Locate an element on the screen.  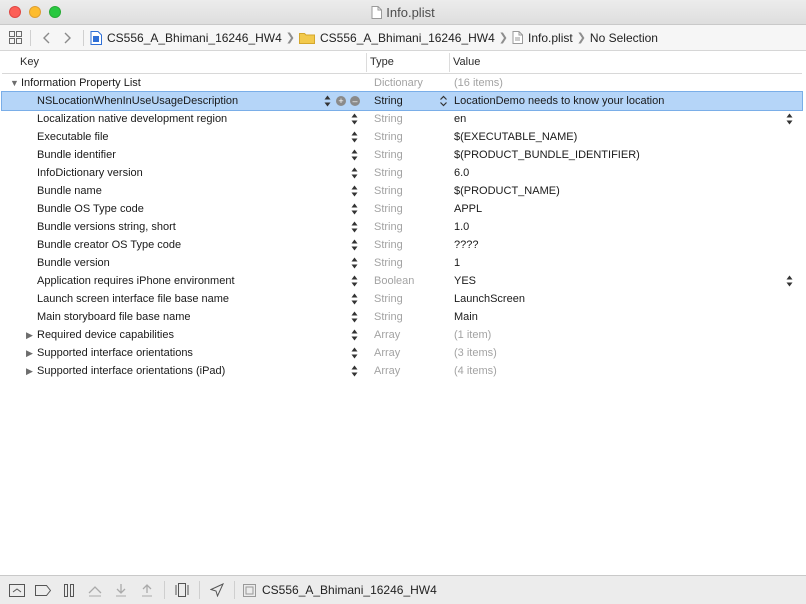
row-key: Launch screen interface file base name is located at coordinates (133, 299).